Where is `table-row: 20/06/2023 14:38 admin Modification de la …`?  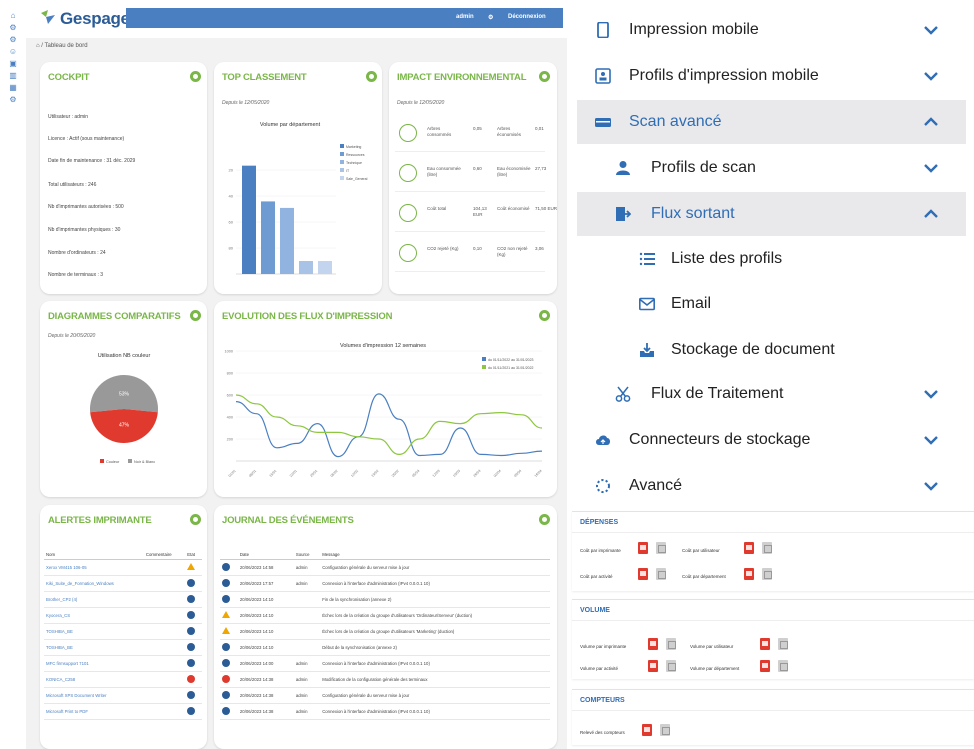
table-row: 20/06/2023 14:38 admin Modification de la … is located at coordinates (385, 679).